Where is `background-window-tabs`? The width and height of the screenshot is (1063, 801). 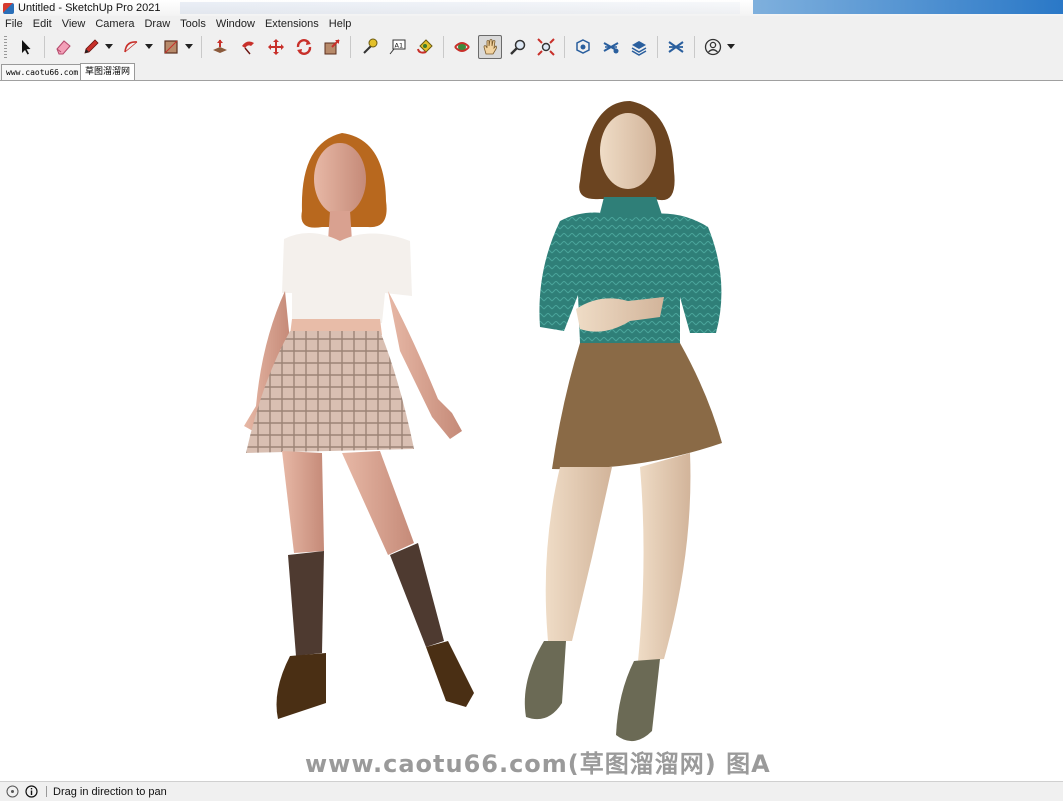
background-window-tabs is located at coordinates (460, 8).